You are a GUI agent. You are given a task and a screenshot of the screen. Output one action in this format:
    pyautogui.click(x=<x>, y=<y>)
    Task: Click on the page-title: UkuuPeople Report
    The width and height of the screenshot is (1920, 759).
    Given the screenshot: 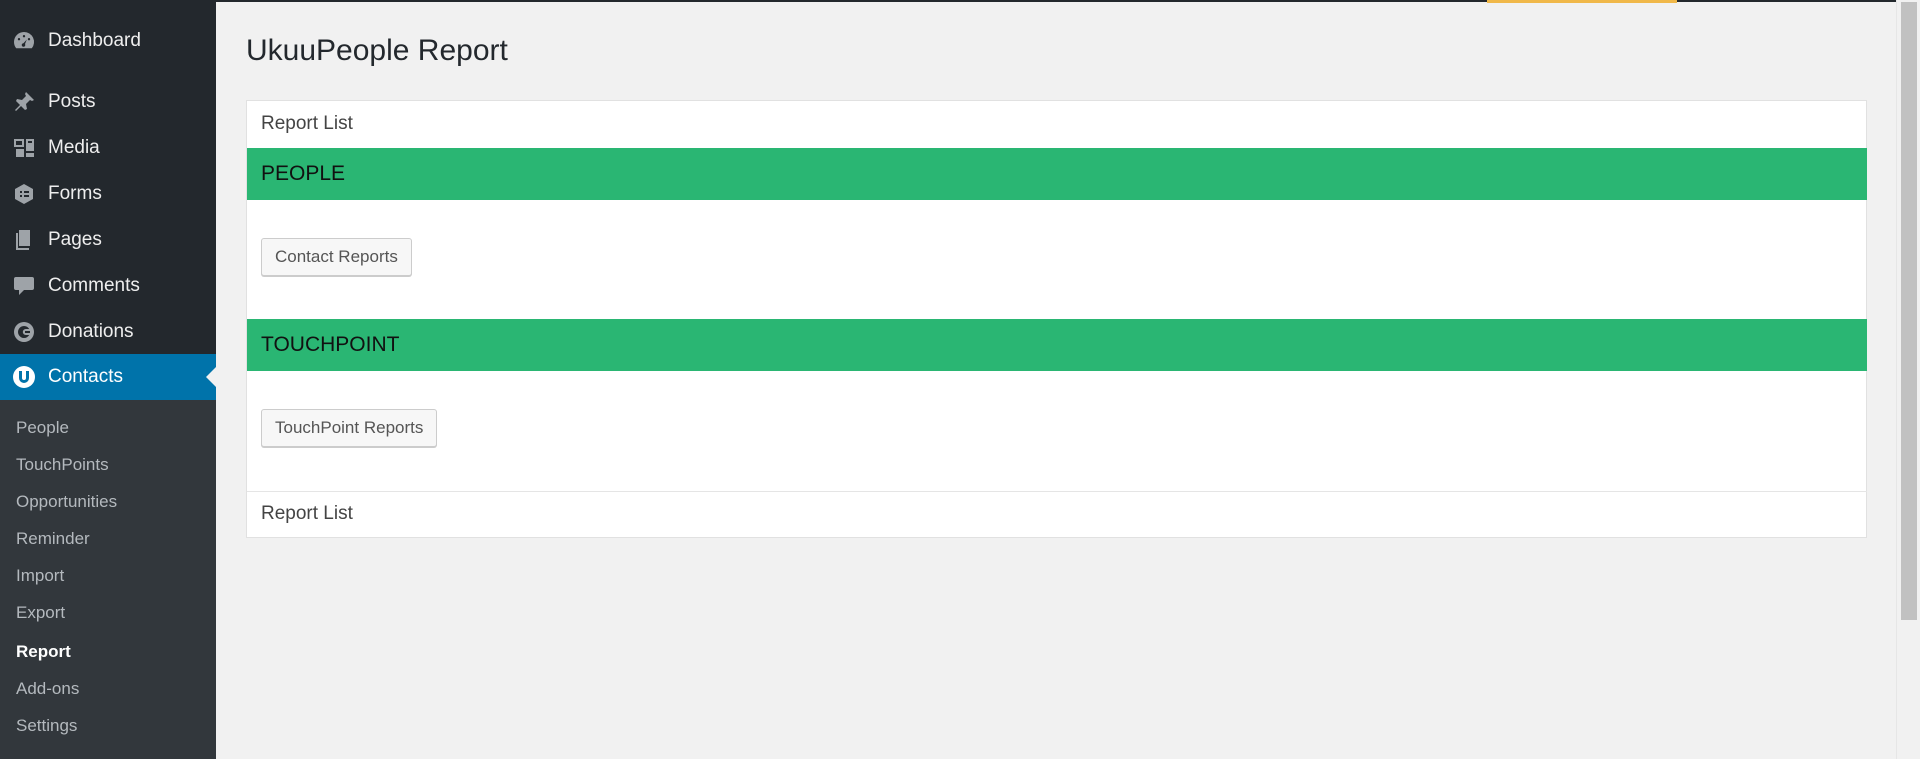 What is the action you would take?
    pyautogui.click(x=377, y=50)
    